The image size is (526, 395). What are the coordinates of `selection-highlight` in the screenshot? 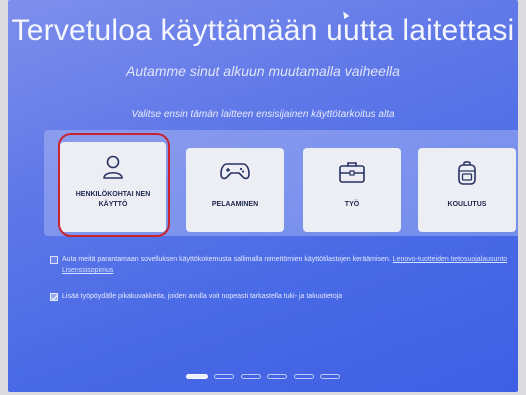 It's located at (114, 185).